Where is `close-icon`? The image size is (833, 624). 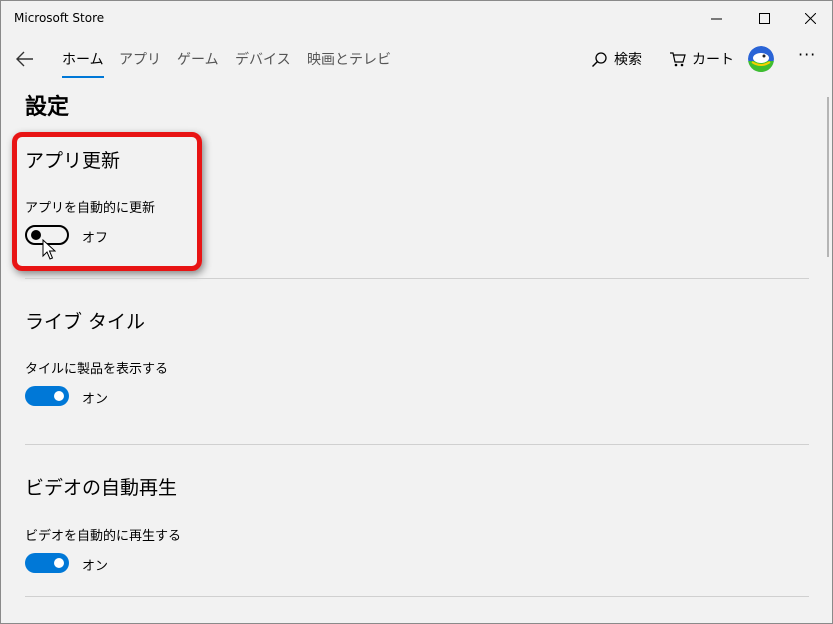
close-icon is located at coordinates (810, 18).